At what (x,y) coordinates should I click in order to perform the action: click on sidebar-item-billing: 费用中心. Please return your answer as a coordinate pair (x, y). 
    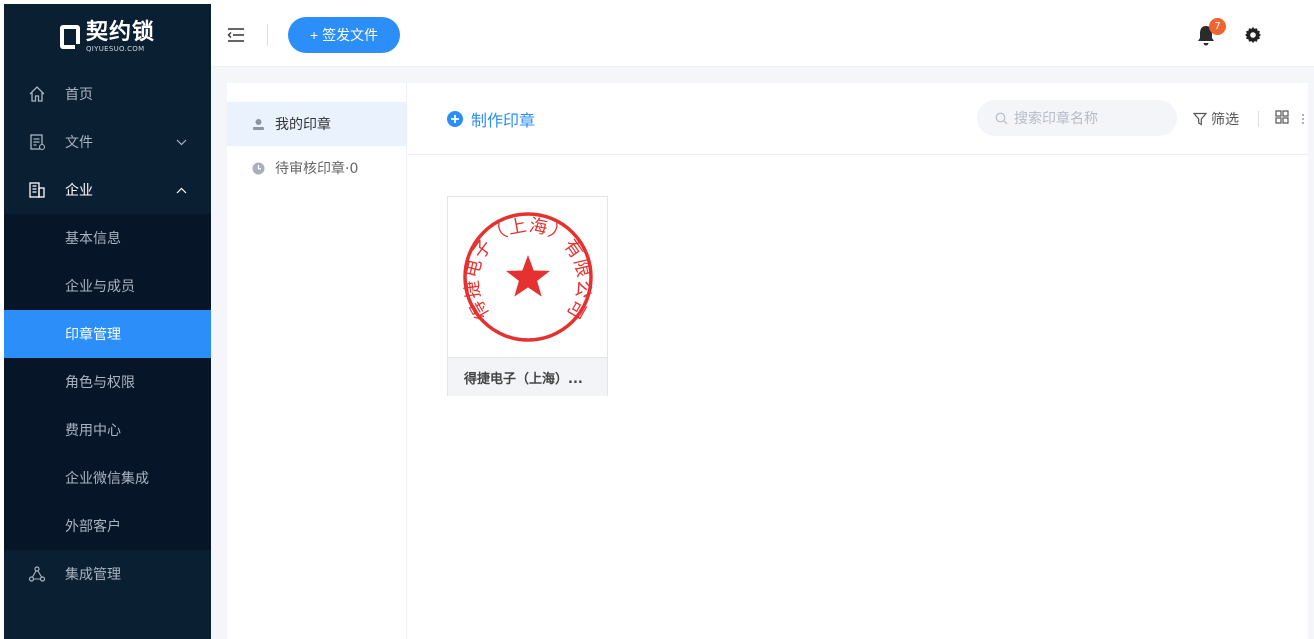
    Looking at the image, I should click on (107, 430).